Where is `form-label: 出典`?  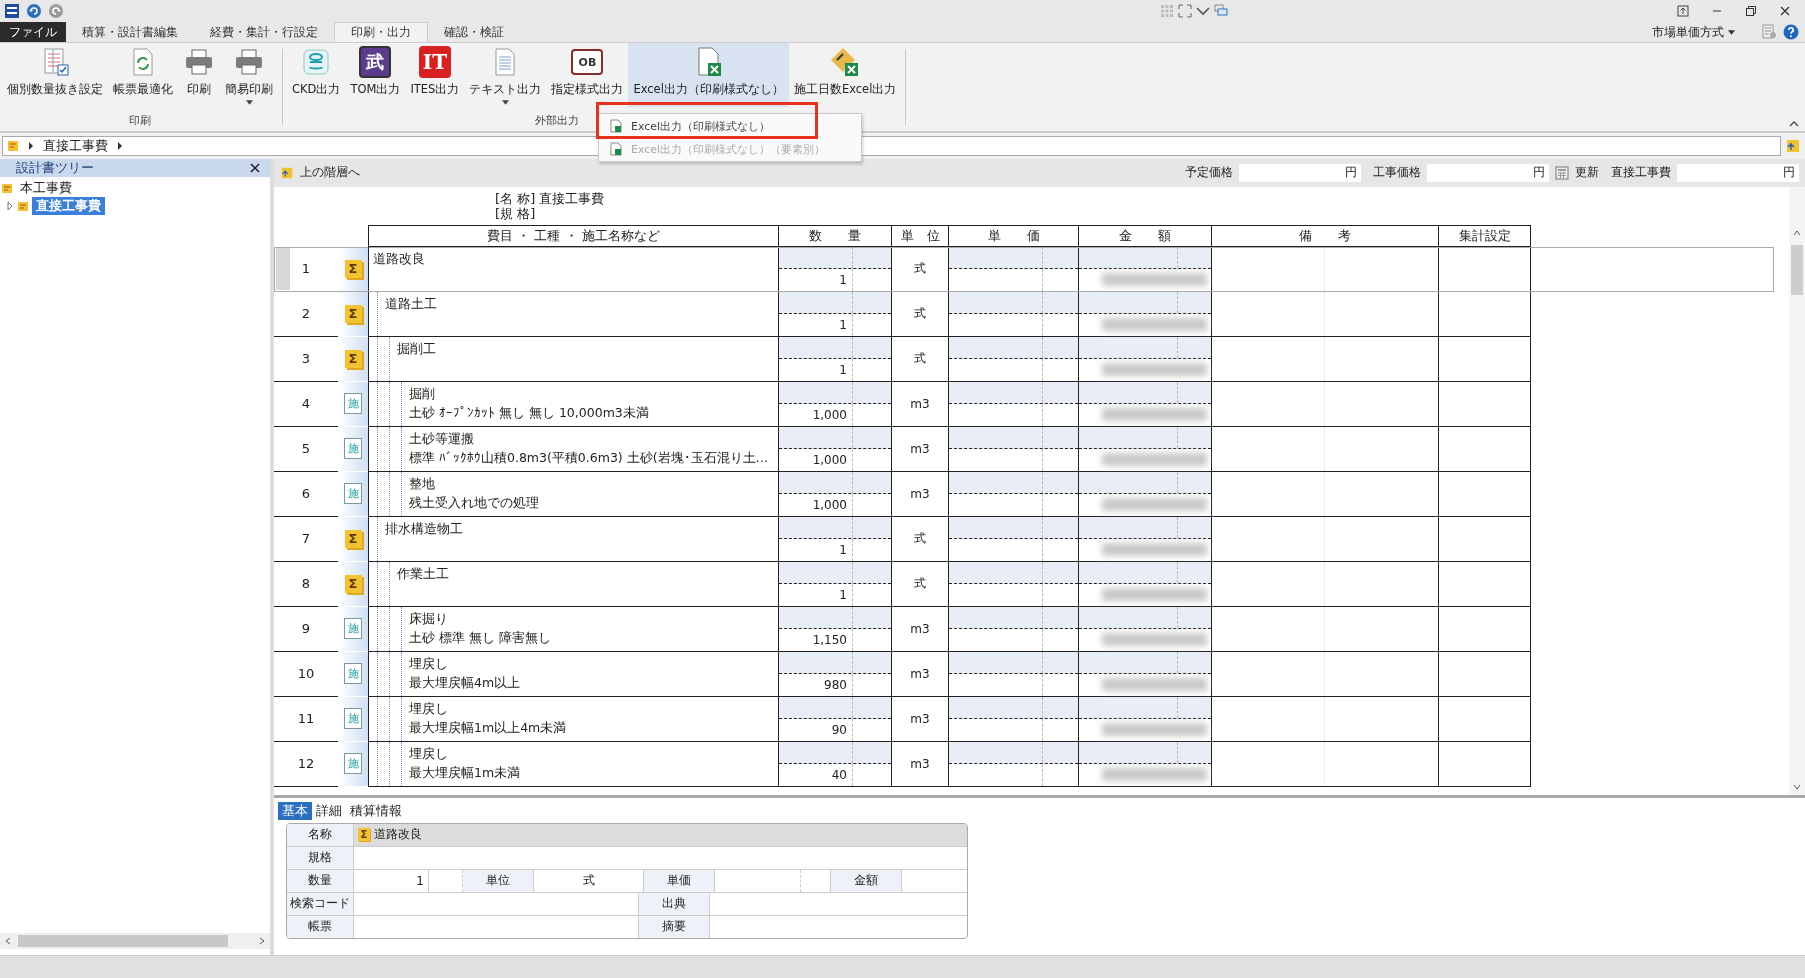
form-label: 出典 is located at coordinates (674, 903).